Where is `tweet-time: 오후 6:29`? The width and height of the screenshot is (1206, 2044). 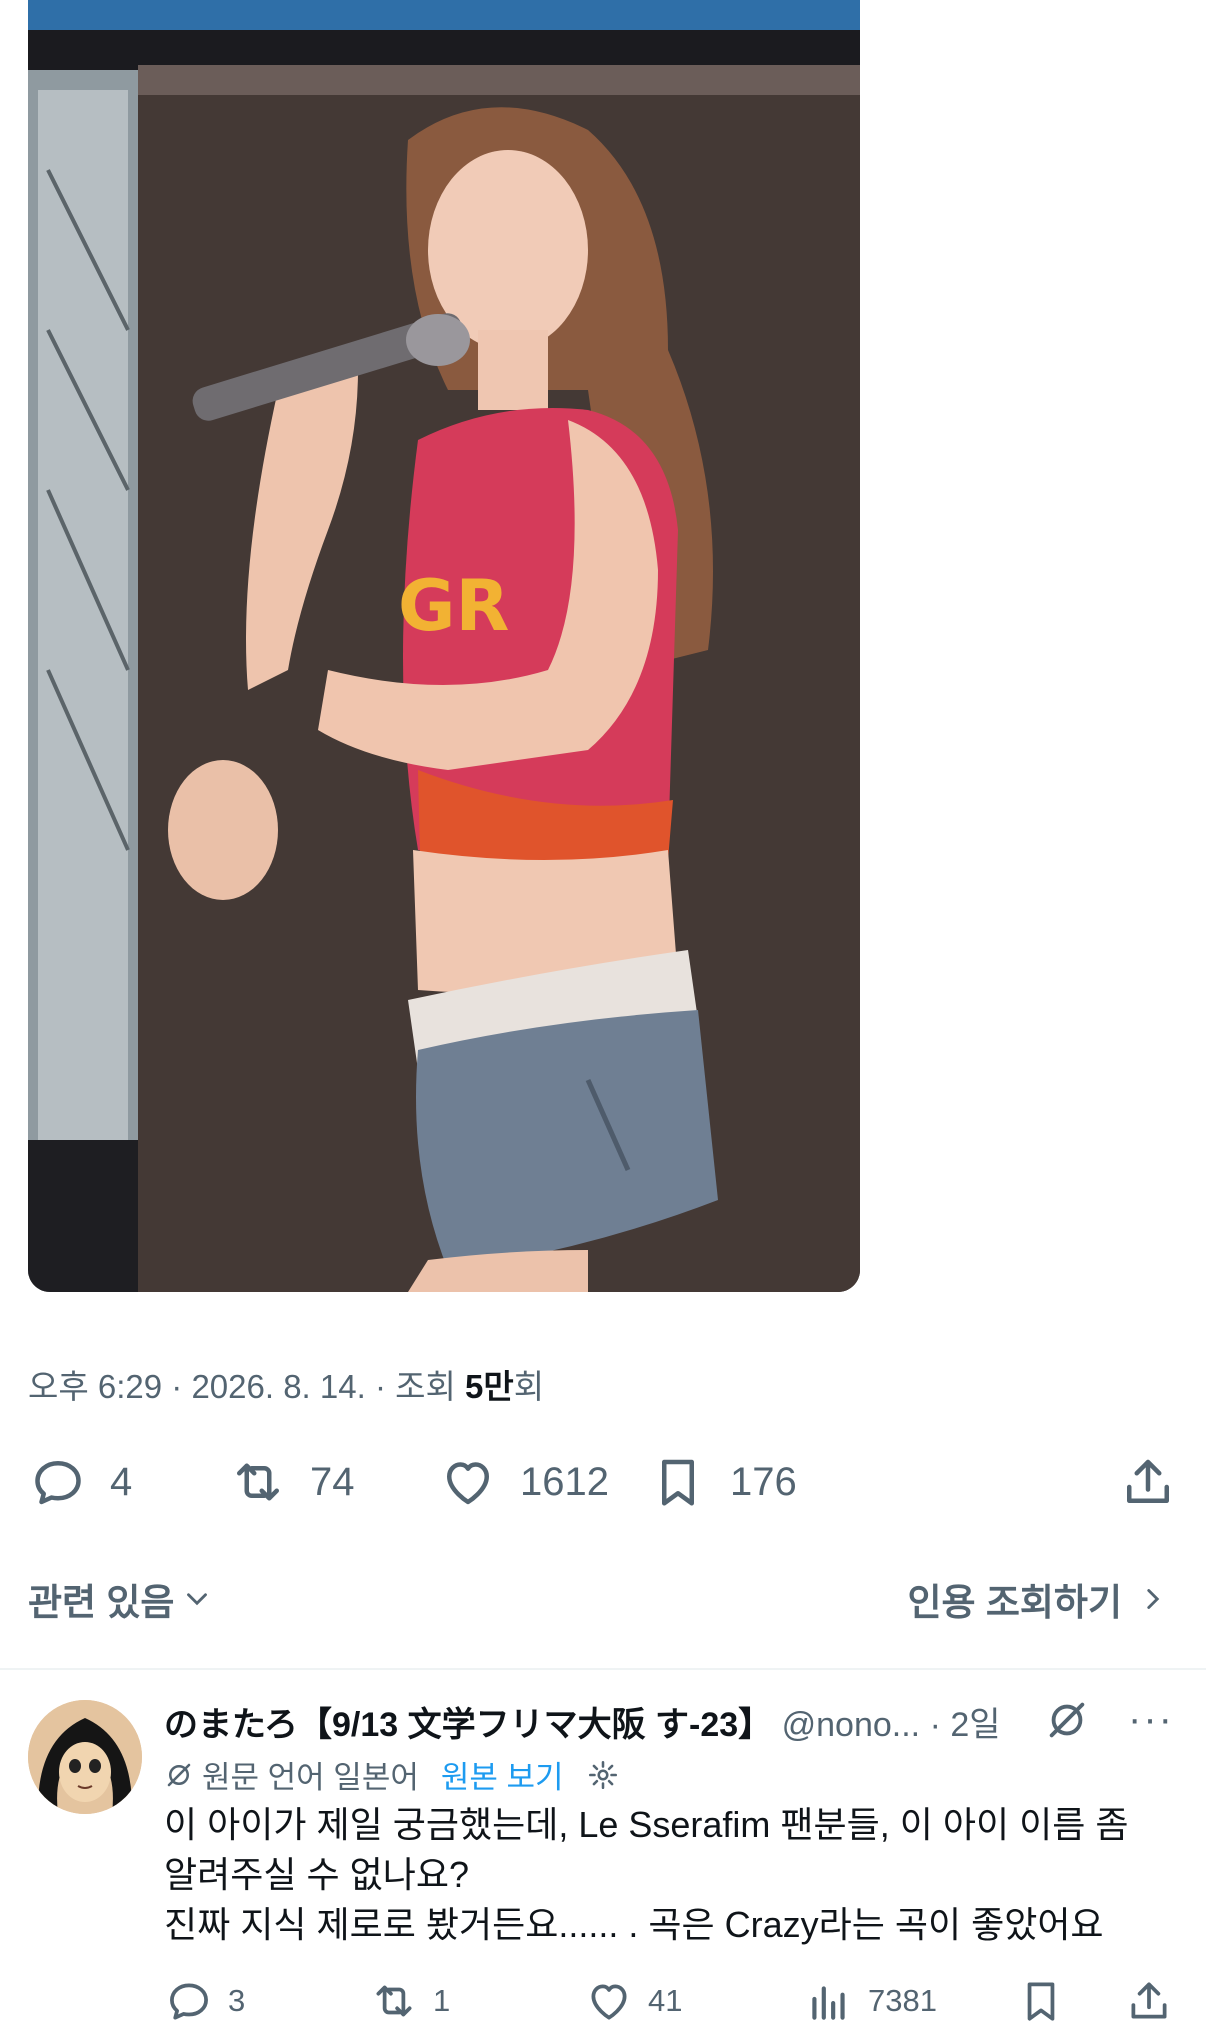 tweet-time: 오후 6:29 is located at coordinates (95, 1386).